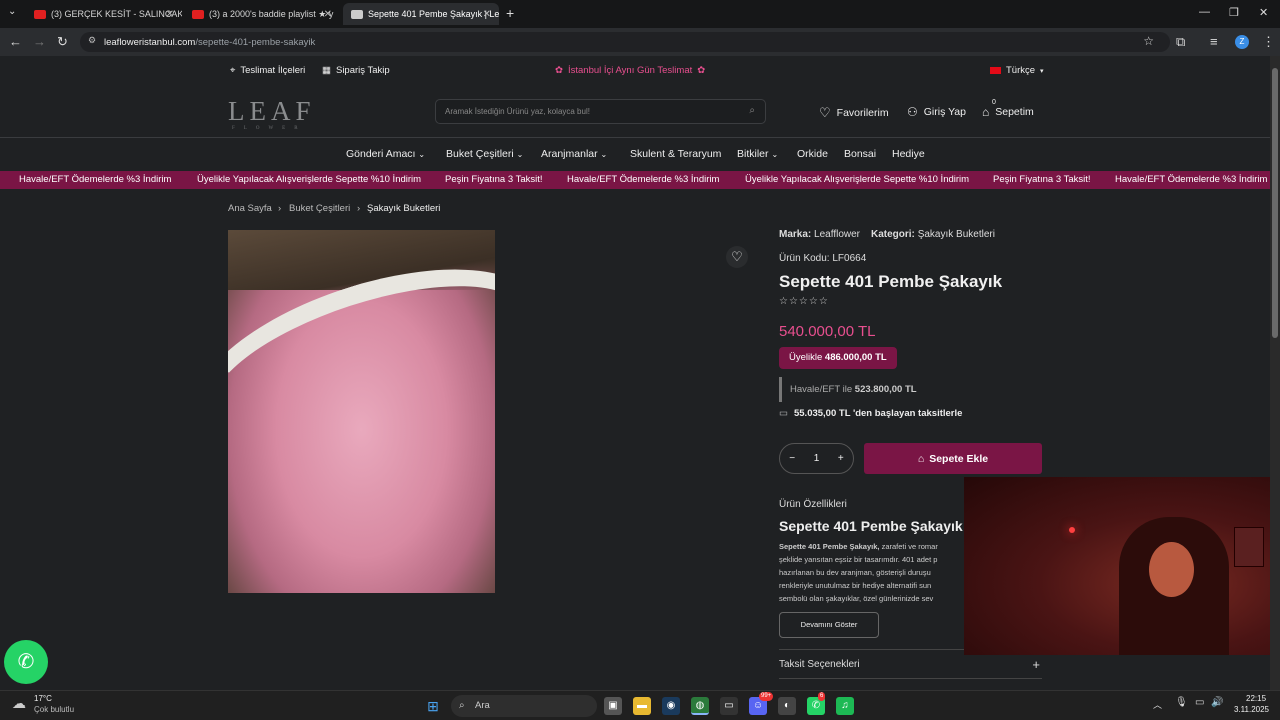 The width and height of the screenshot is (1280, 720). What do you see at coordinates (404, 208) in the screenshot?
I see `breadcrumb-current: Şakayık Buketleri` at bounding box center [404, 208].